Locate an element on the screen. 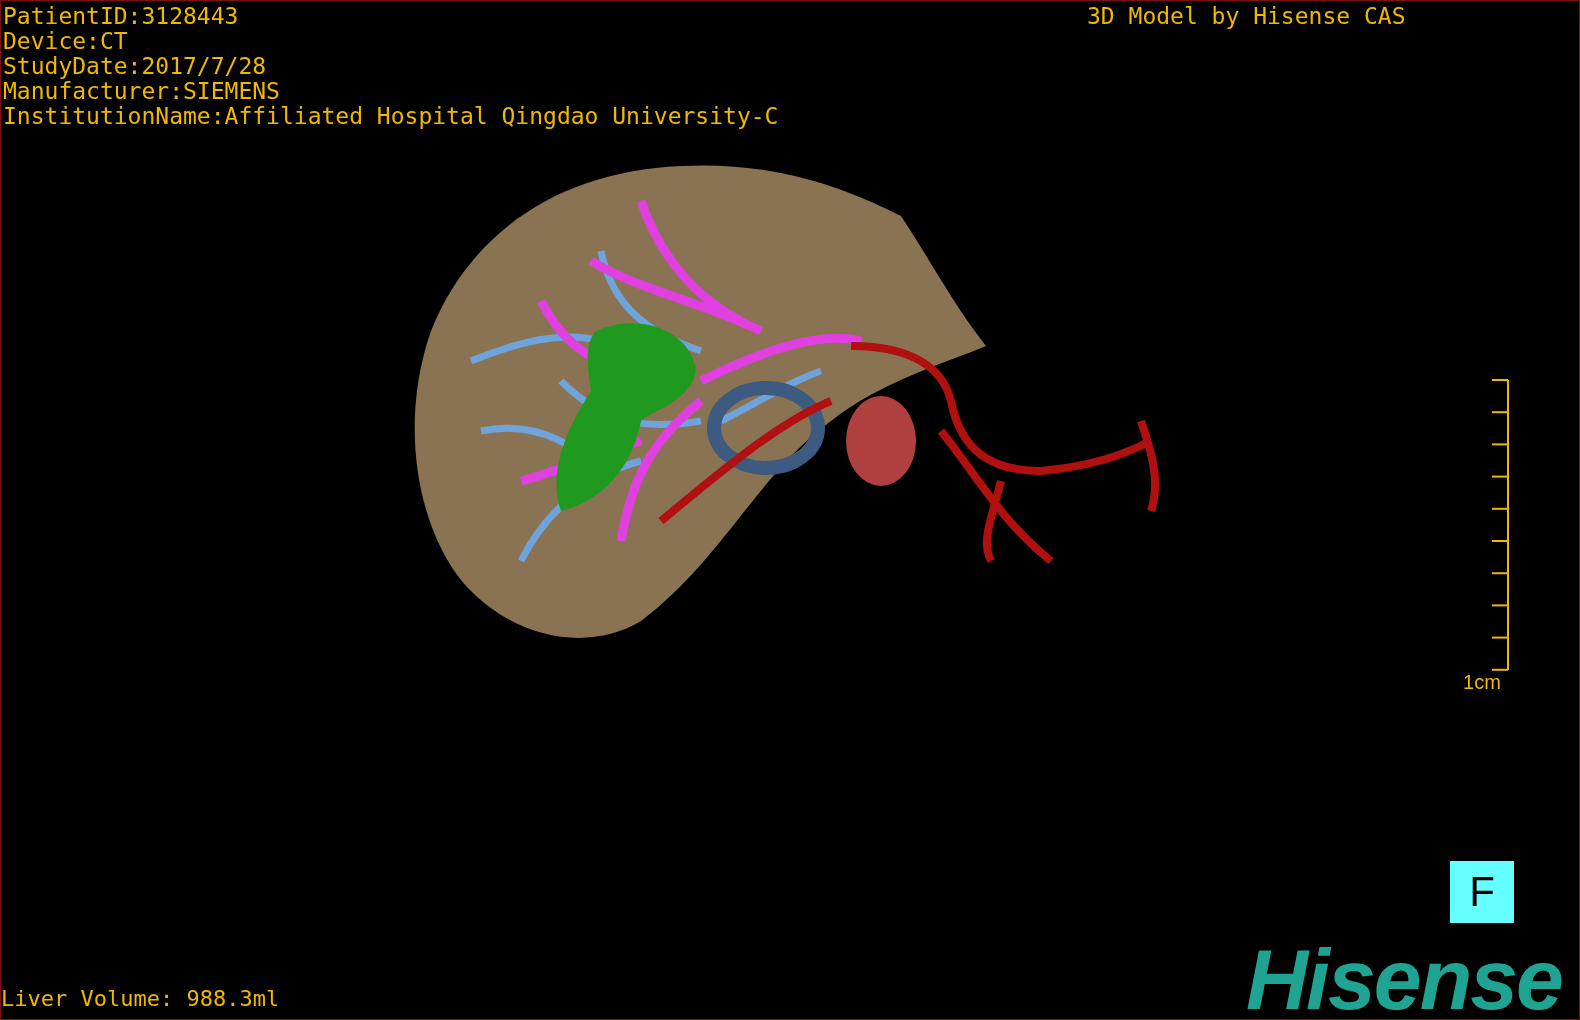  info-line: InstitutionName:Affiliated Hospital Qingdao University-C is located at coordinates (391, 116).